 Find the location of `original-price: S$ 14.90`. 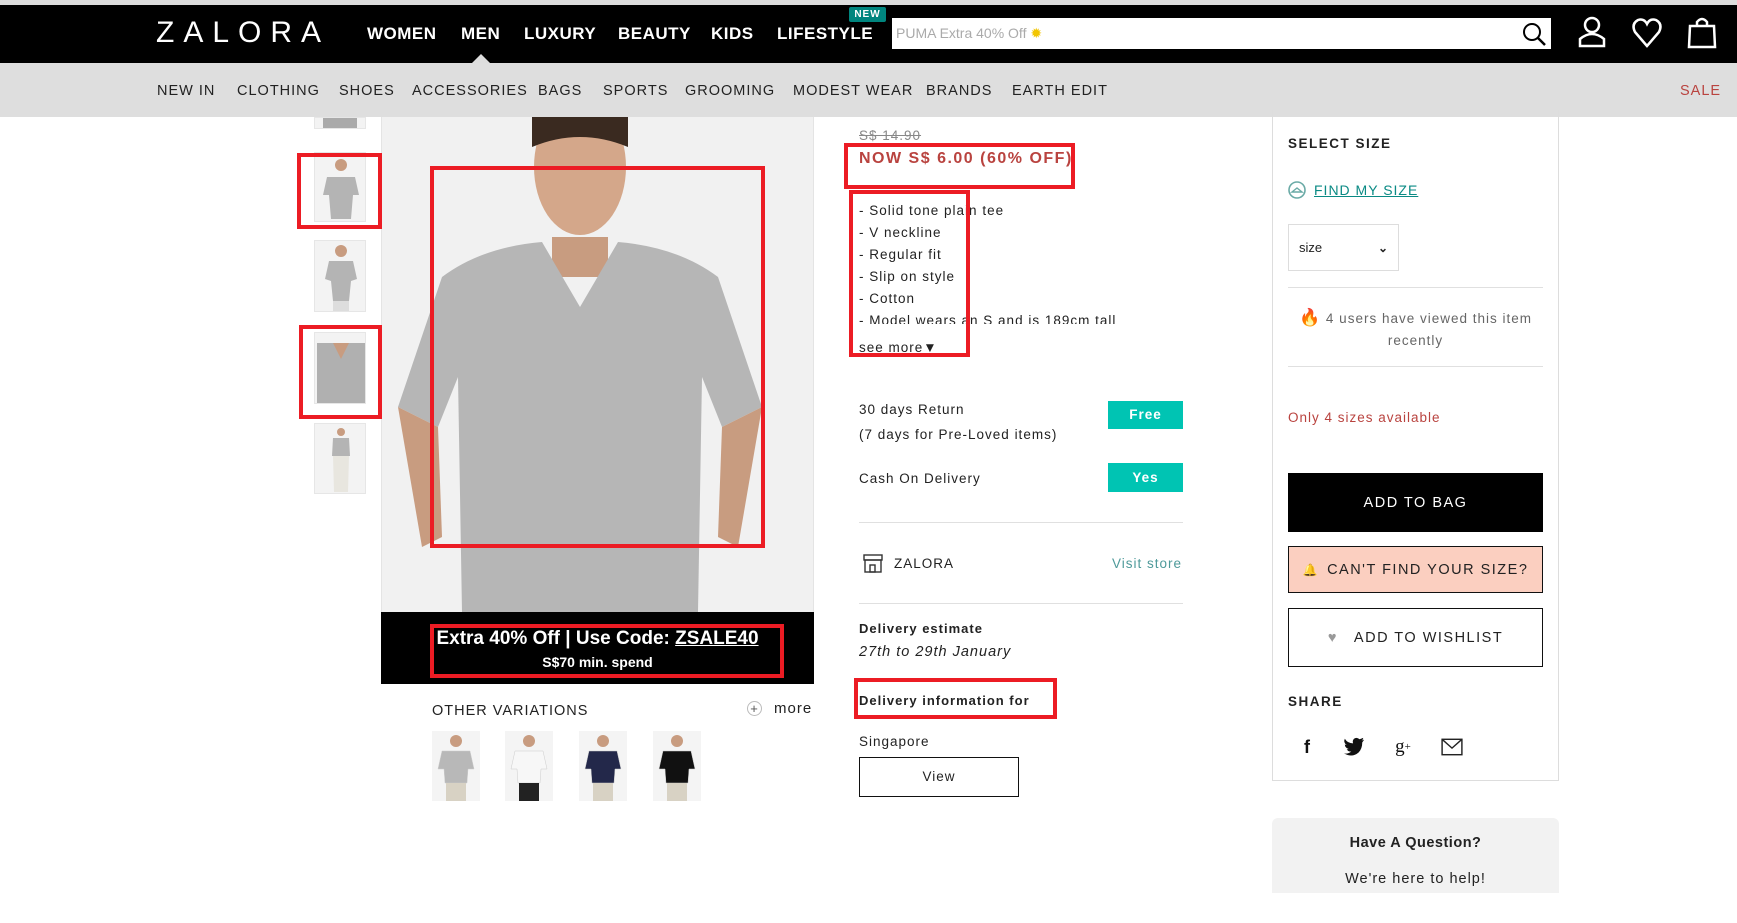

original-price: S$ 14.90 is located at coordinates (890, 135).